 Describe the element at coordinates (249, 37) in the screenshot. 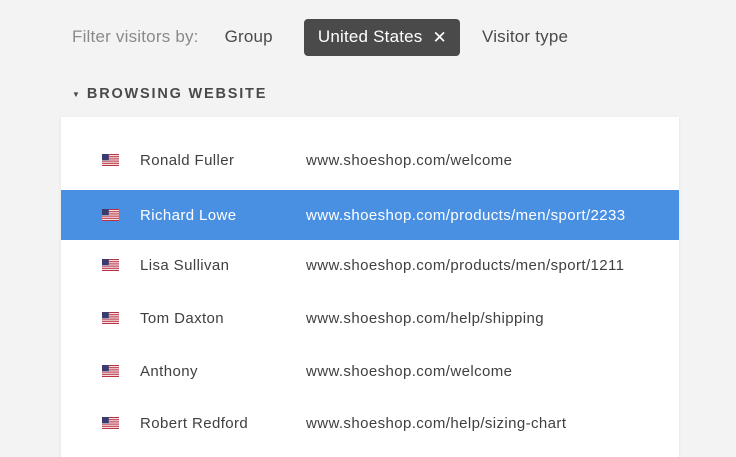

I see `filter-option-group: Group` at that location.